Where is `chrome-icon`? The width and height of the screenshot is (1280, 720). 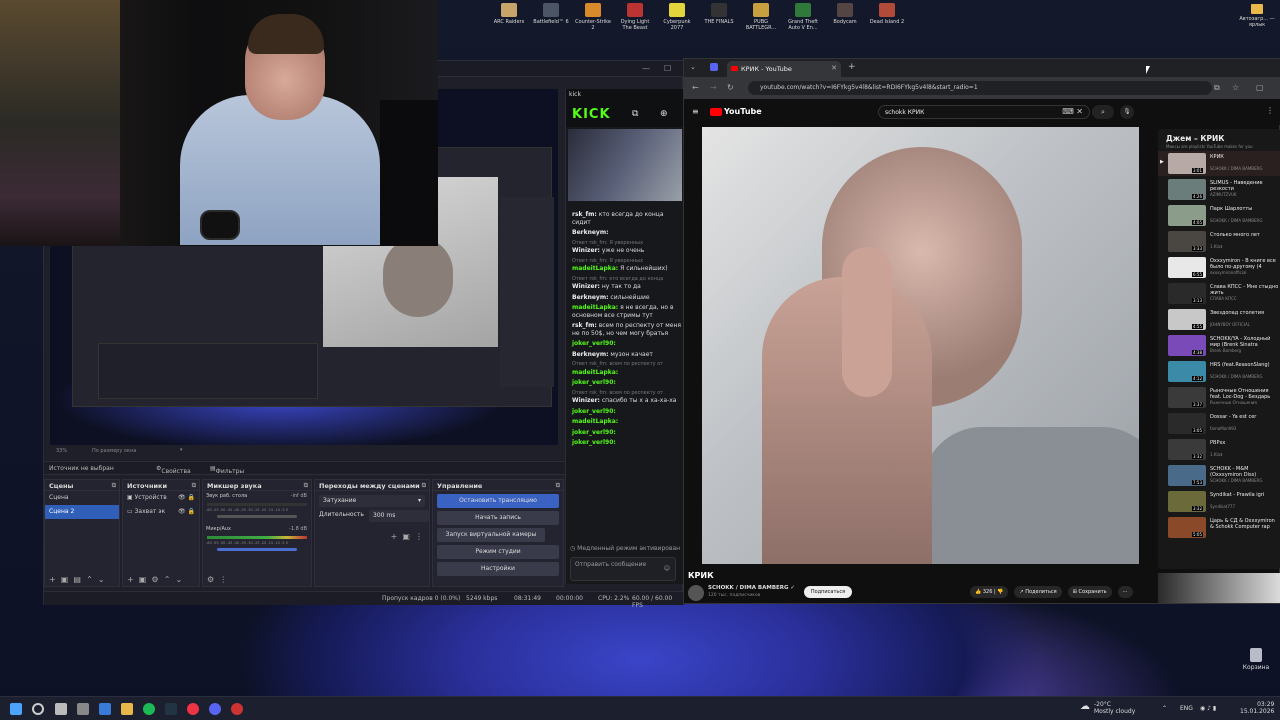
chrome-icon is located at coordinates (193, 709).